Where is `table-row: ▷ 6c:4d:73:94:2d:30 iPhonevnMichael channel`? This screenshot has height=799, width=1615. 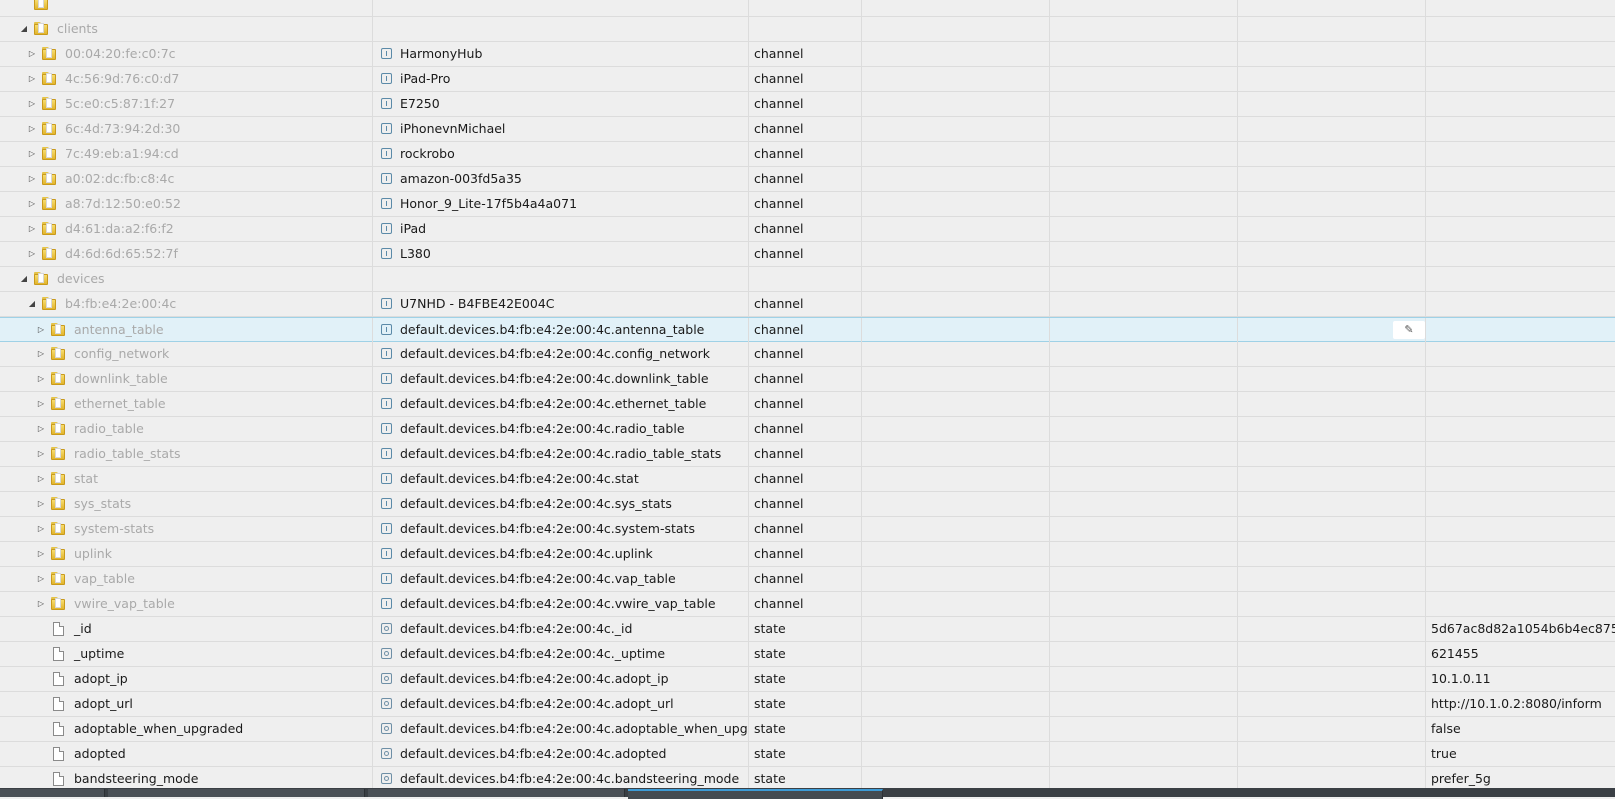
table-row: ▷ 6c:4d:73:94:2d:30 iPhonevnMichael channel is located at coordinates (807, 129).